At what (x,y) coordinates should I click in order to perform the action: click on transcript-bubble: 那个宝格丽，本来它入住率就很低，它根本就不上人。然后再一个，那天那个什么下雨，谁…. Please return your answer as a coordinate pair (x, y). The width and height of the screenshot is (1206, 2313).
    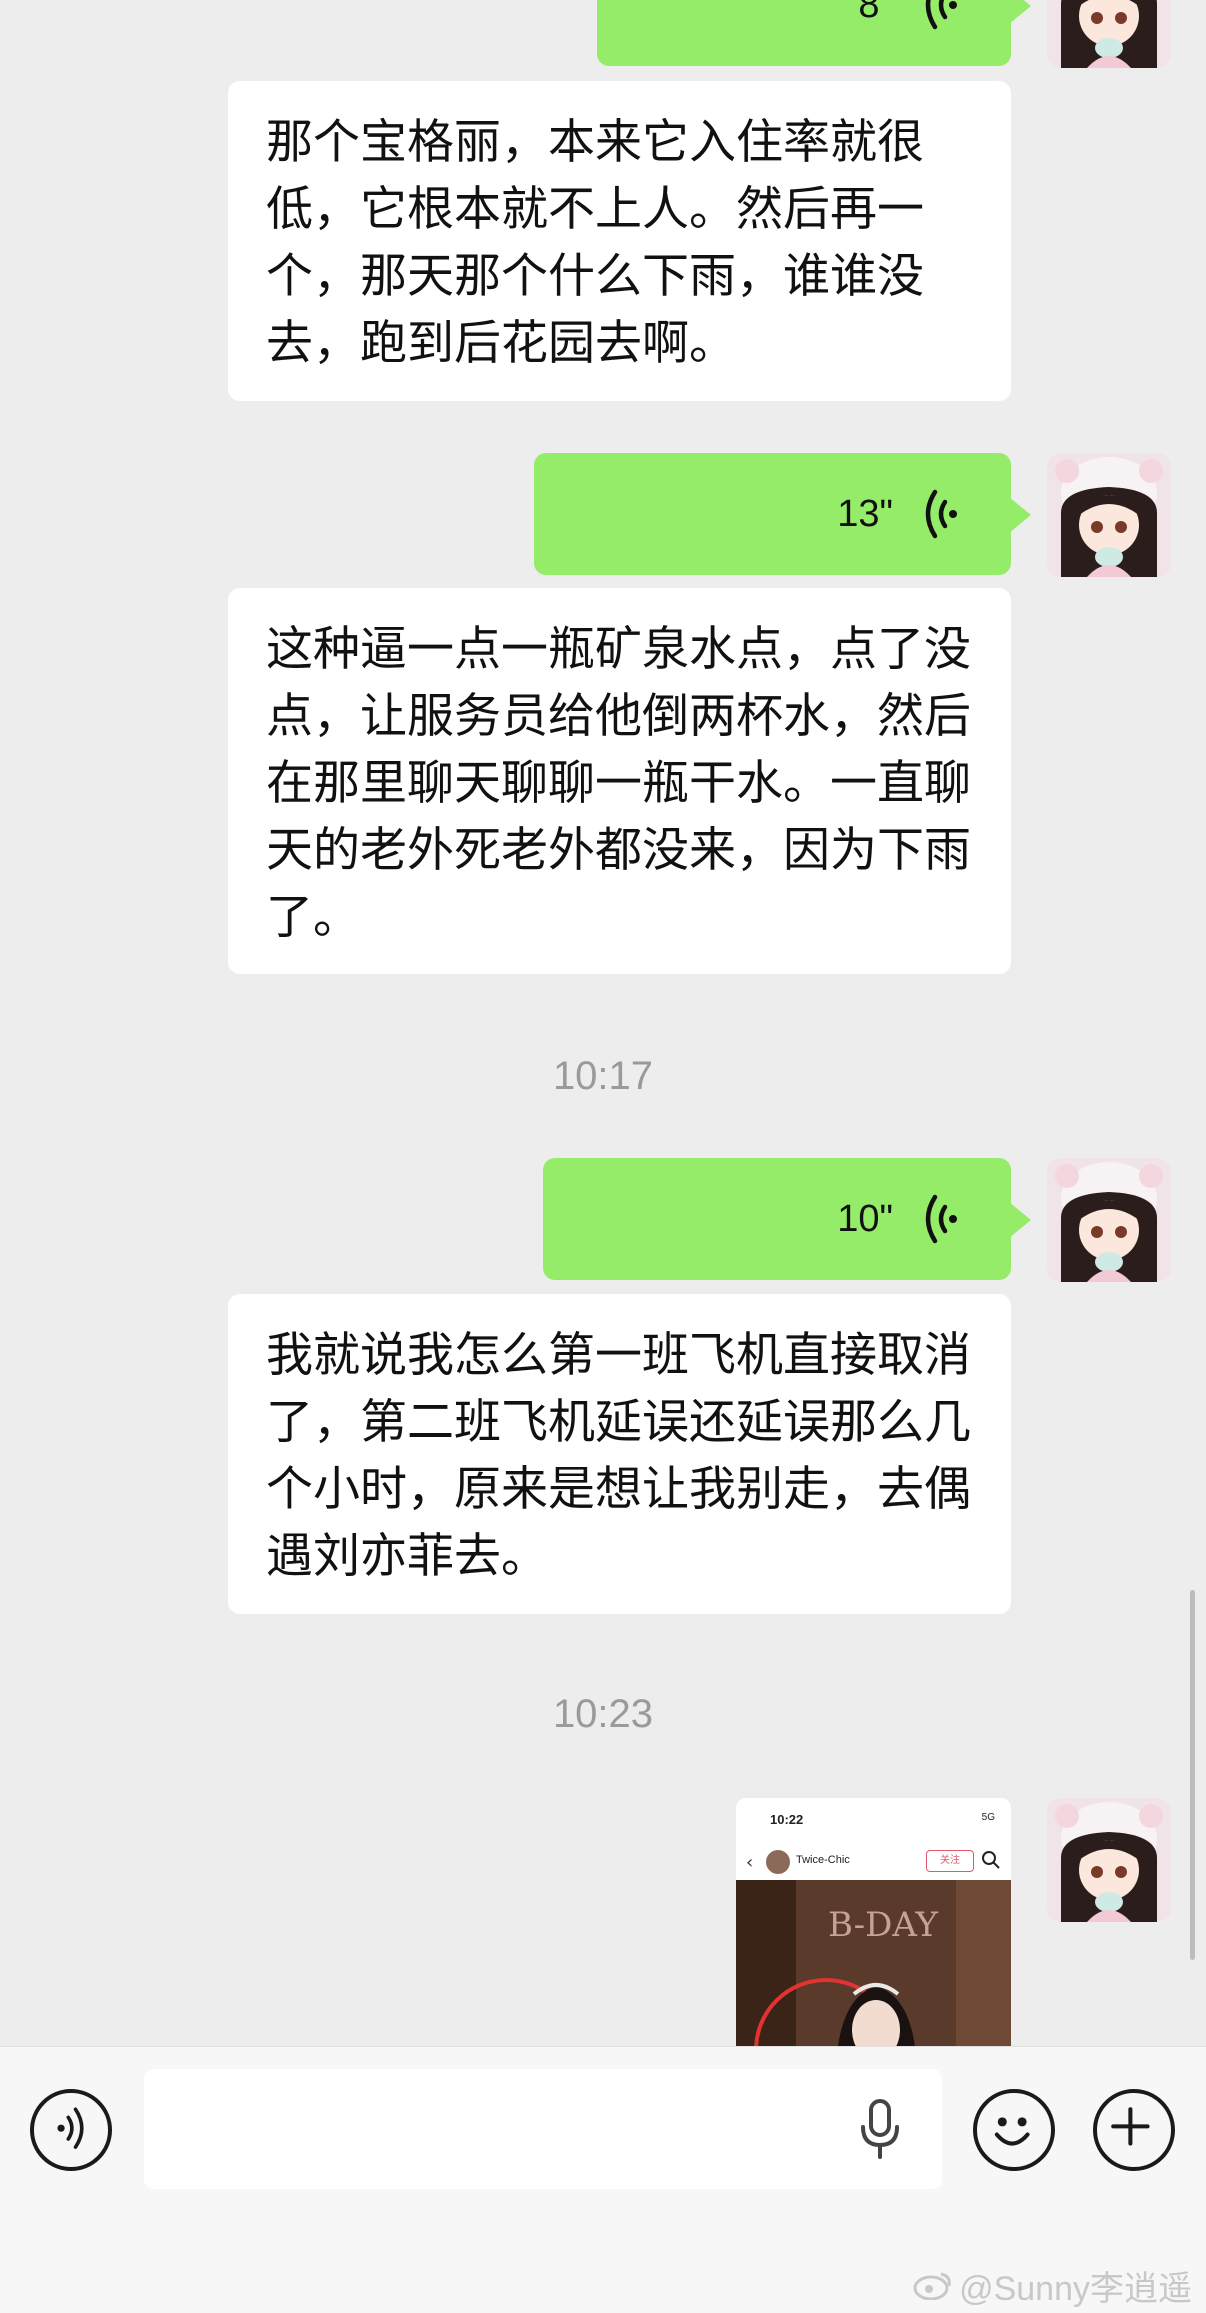
    Looking at the image, I should click on (619, 241).